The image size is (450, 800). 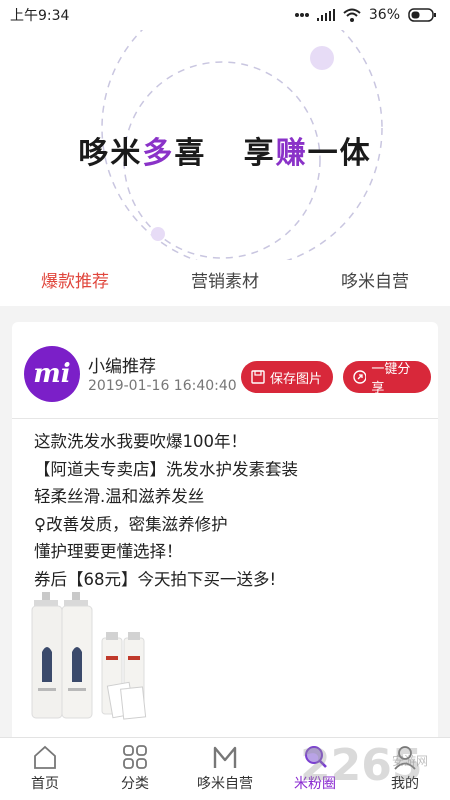 I want to click on post-line: 轻柔丝滑.温和滋养发丝, so click(x=119, y=496).